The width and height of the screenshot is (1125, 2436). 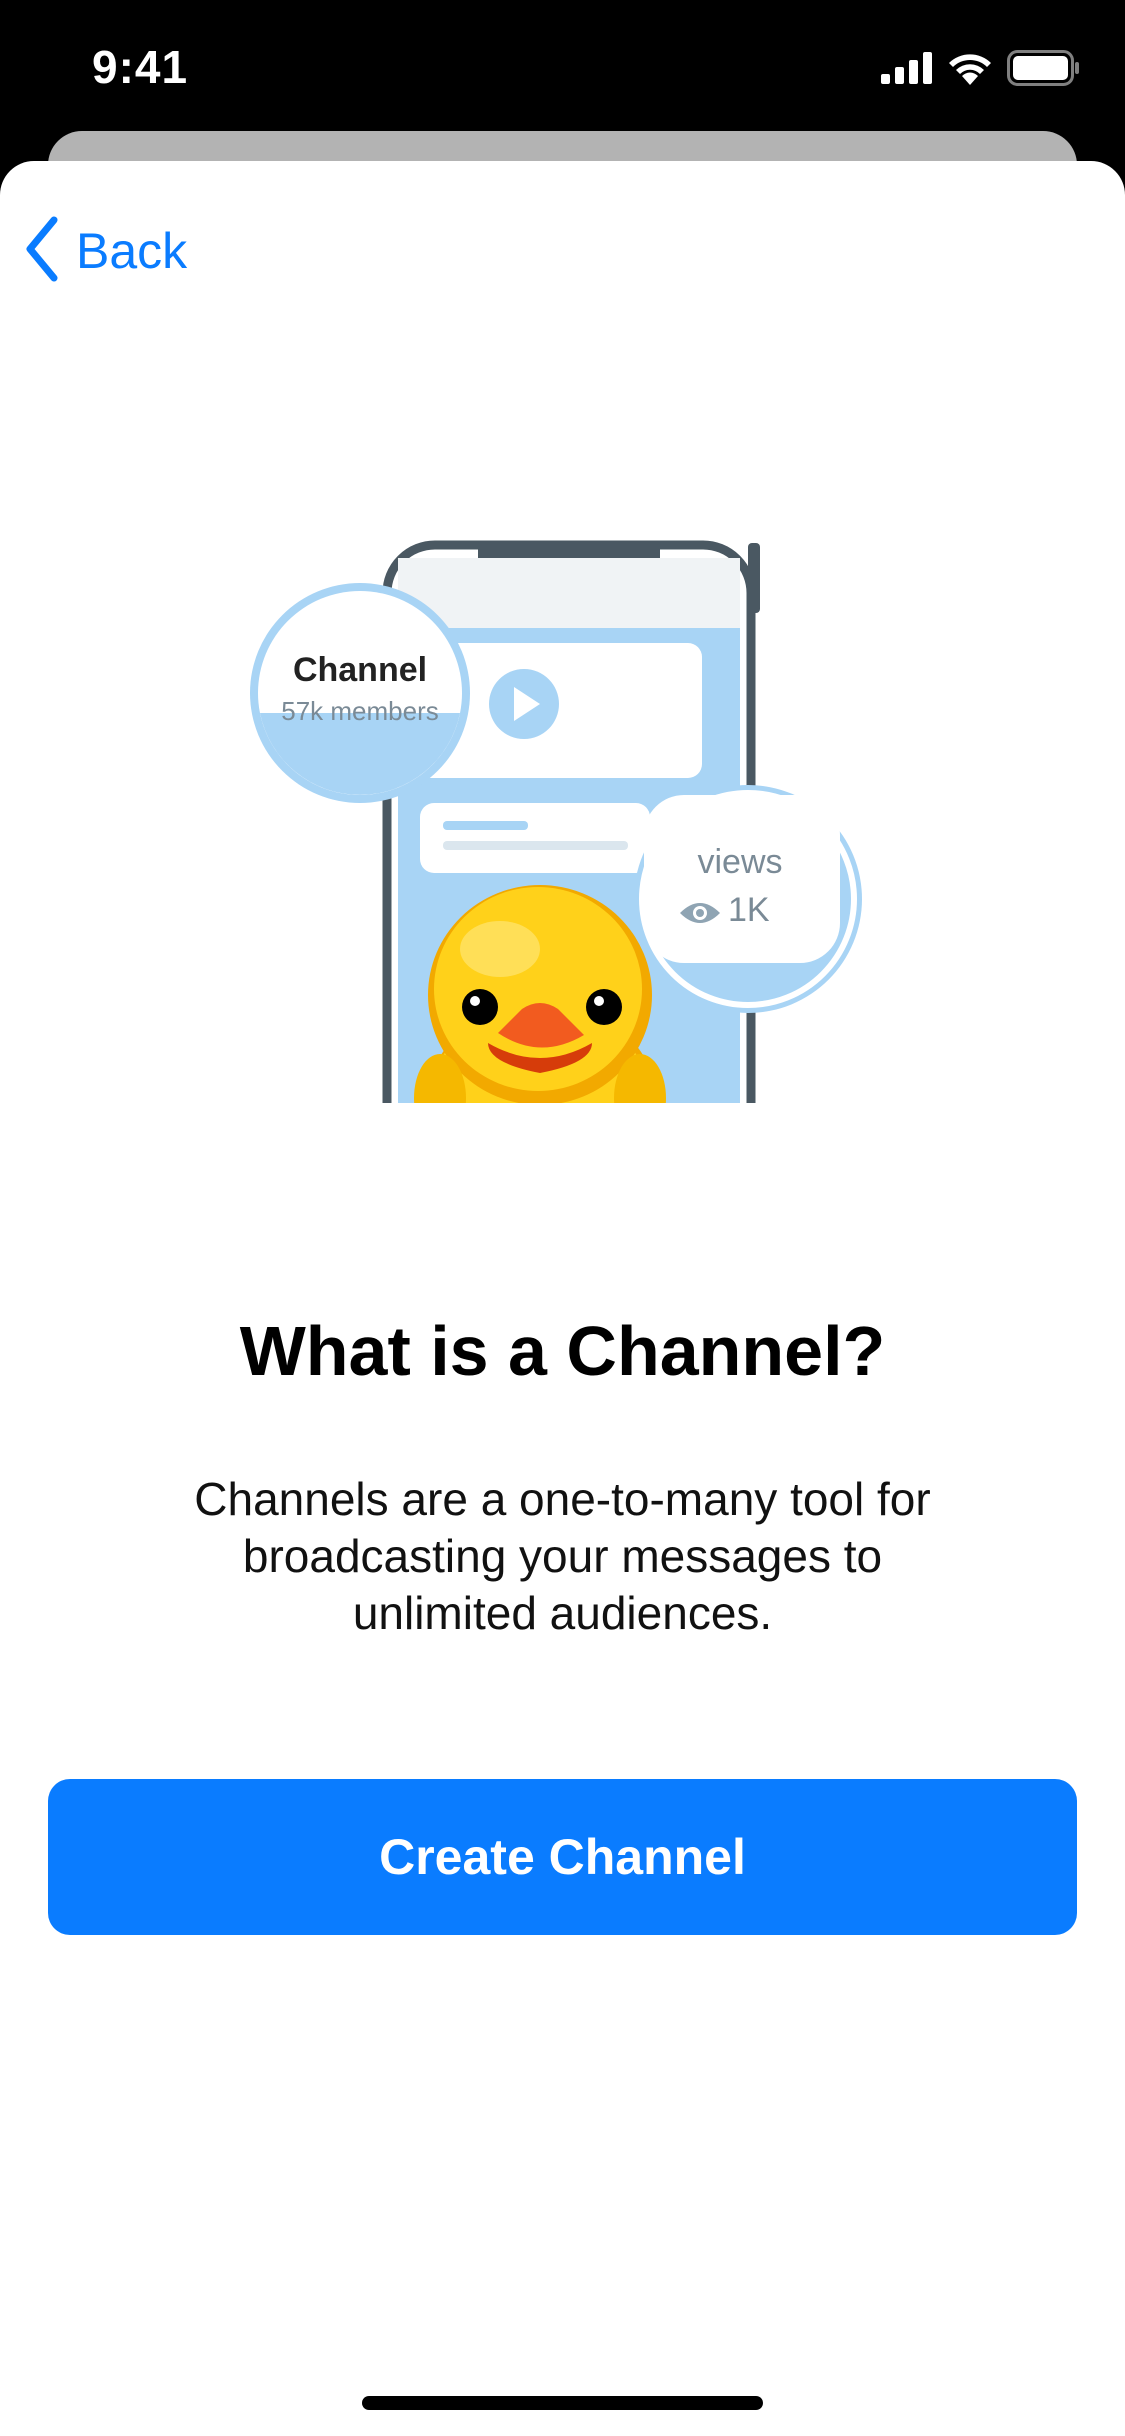 What do you see at coordinates (562, 67) in the screenshot?
I see `status-bar: 9:41` at bounding box center [562, 67].